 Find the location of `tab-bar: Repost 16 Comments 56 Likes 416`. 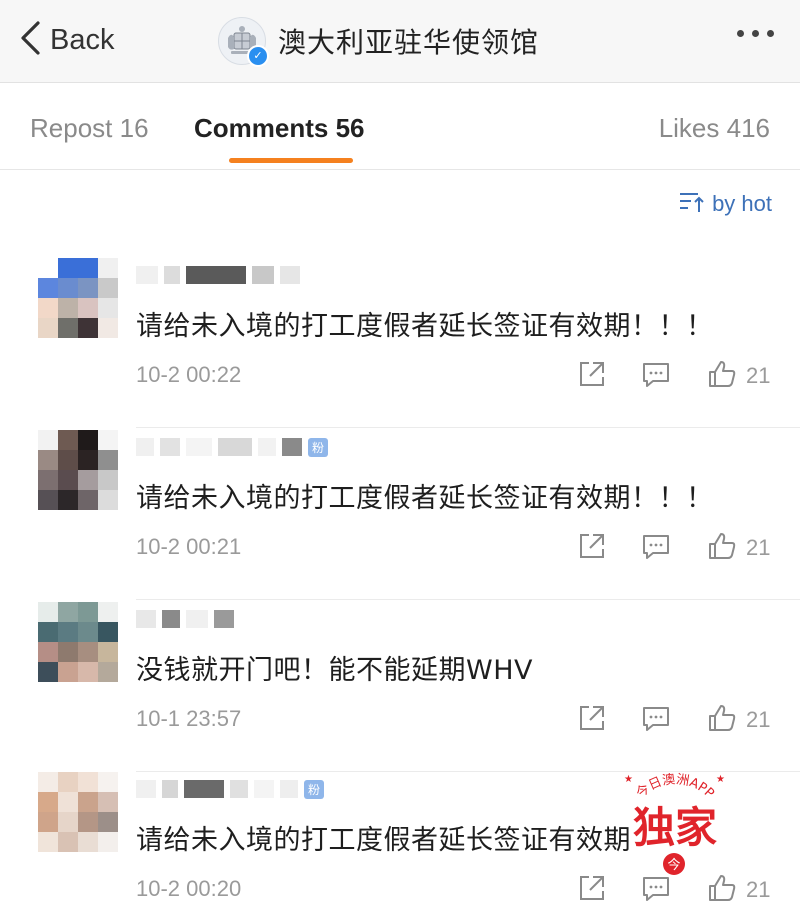

tab-bar: Repost 16 Comments 56 Likes 416 is located at coordinates (400, 126).